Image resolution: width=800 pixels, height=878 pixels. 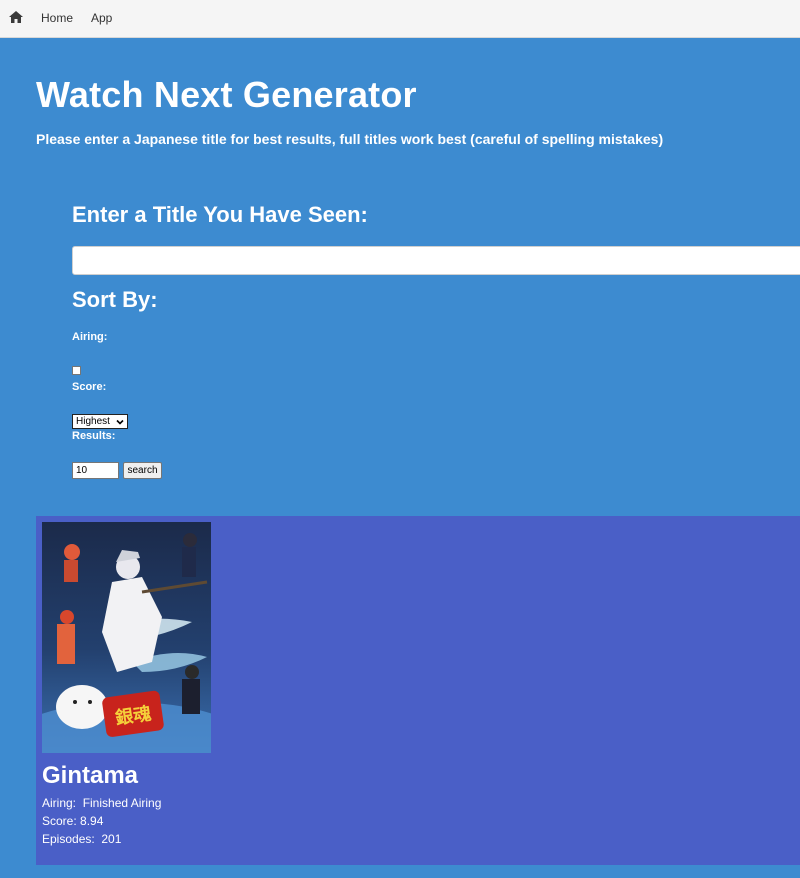 I want to click on result-score: Score: 8.94, so click(x=72, y=821).